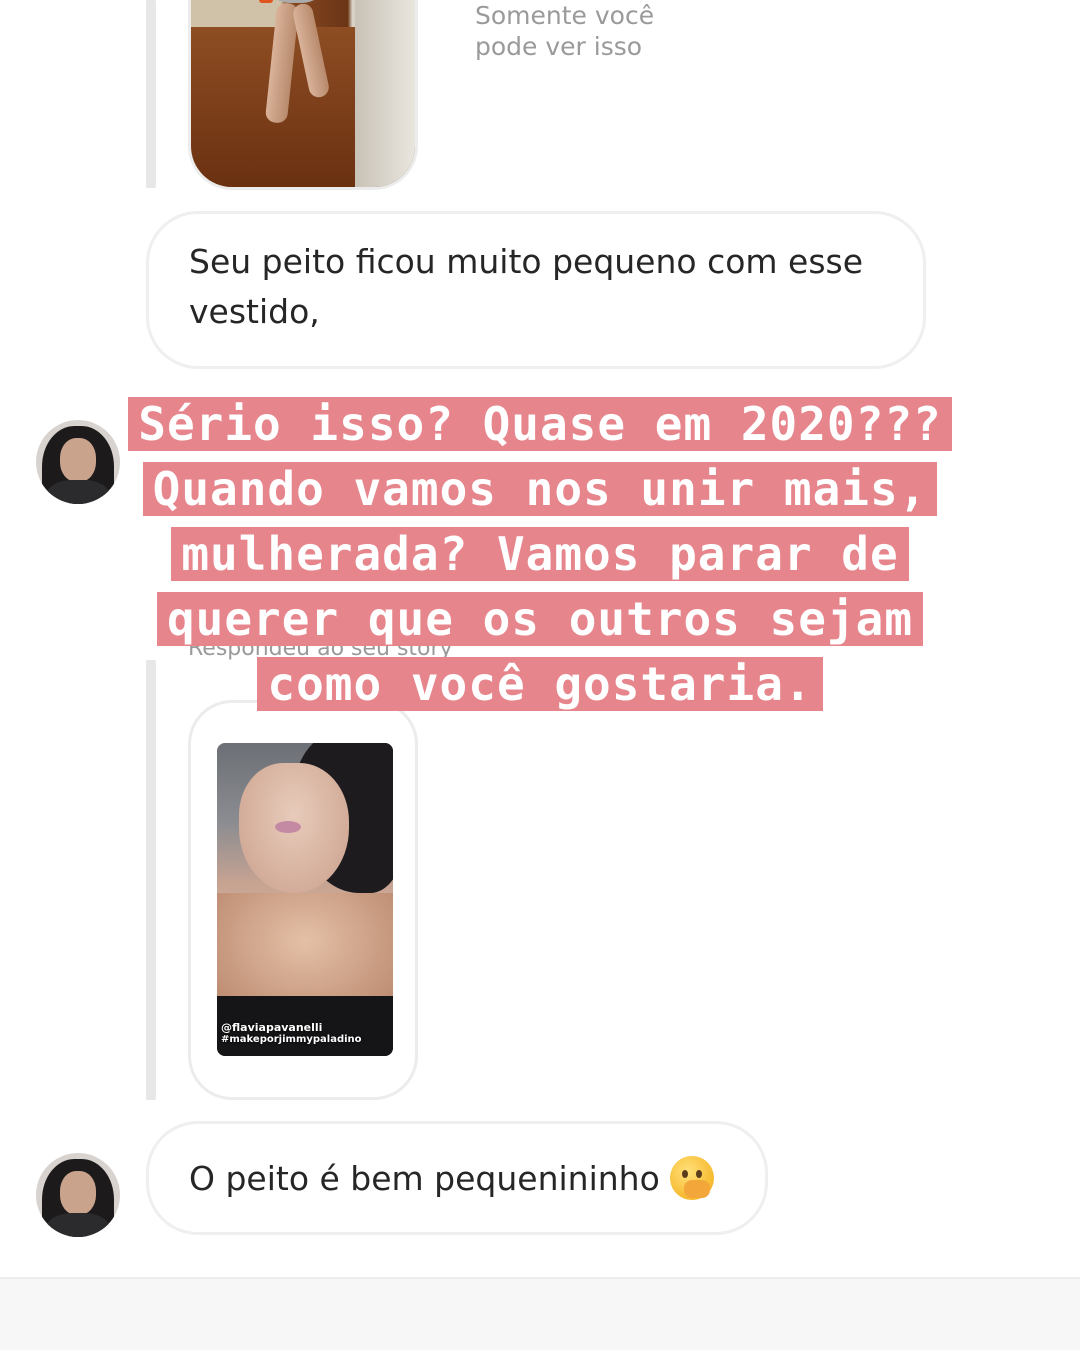  I want to click on story-thumbnail-bottom: @flaviapavanelli #makeporjimmypaladino, so click(303, 900).